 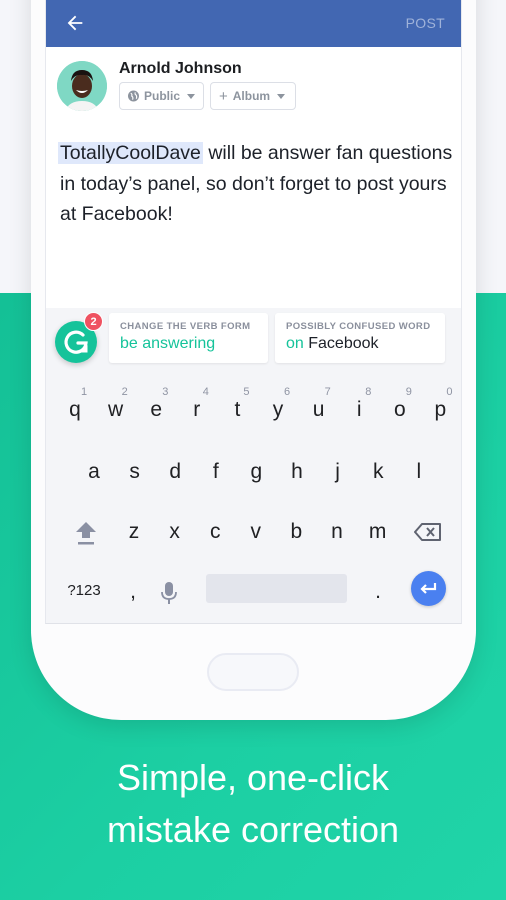 I want to click on mic-key, so click(x=169, y=593).